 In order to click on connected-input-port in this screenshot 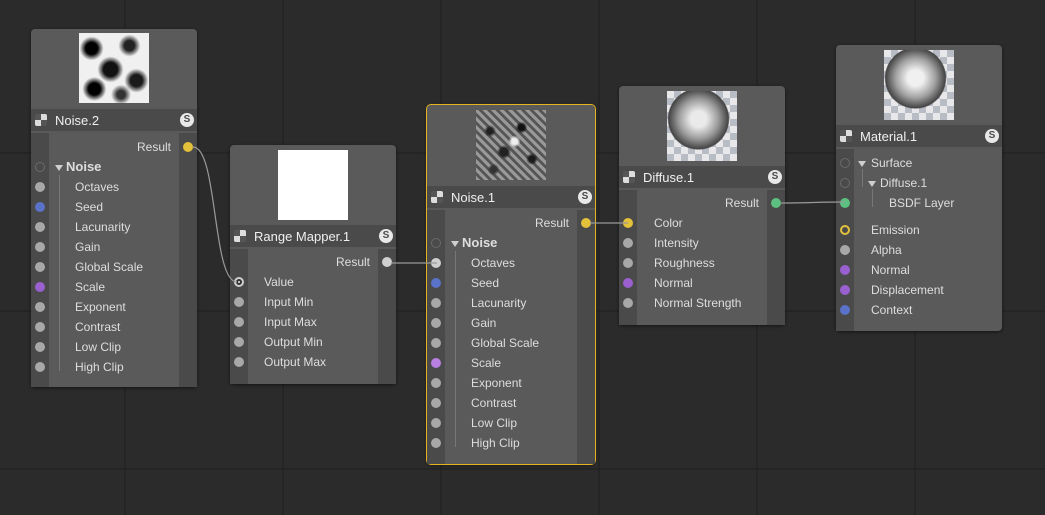, I will do `click(239, 282)`.